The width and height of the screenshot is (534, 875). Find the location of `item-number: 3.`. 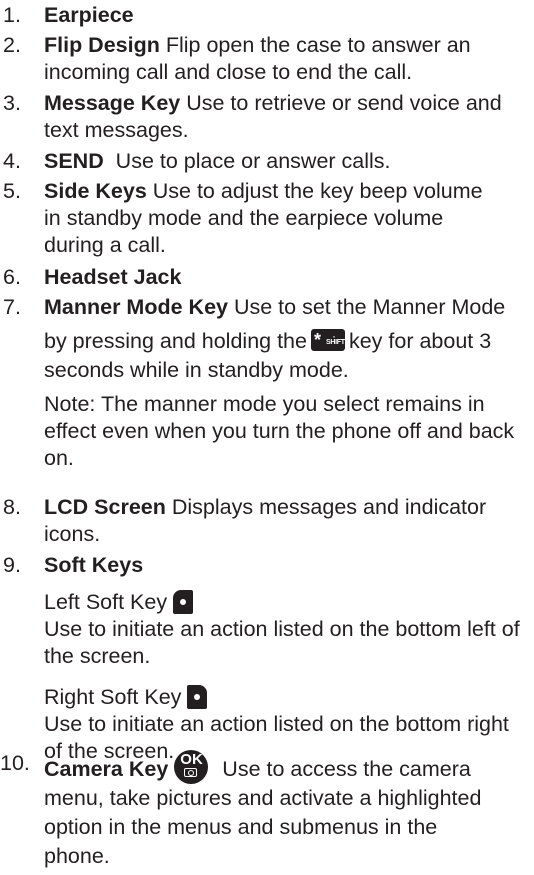

item-number: 3. is located at coordinates (12, 103).